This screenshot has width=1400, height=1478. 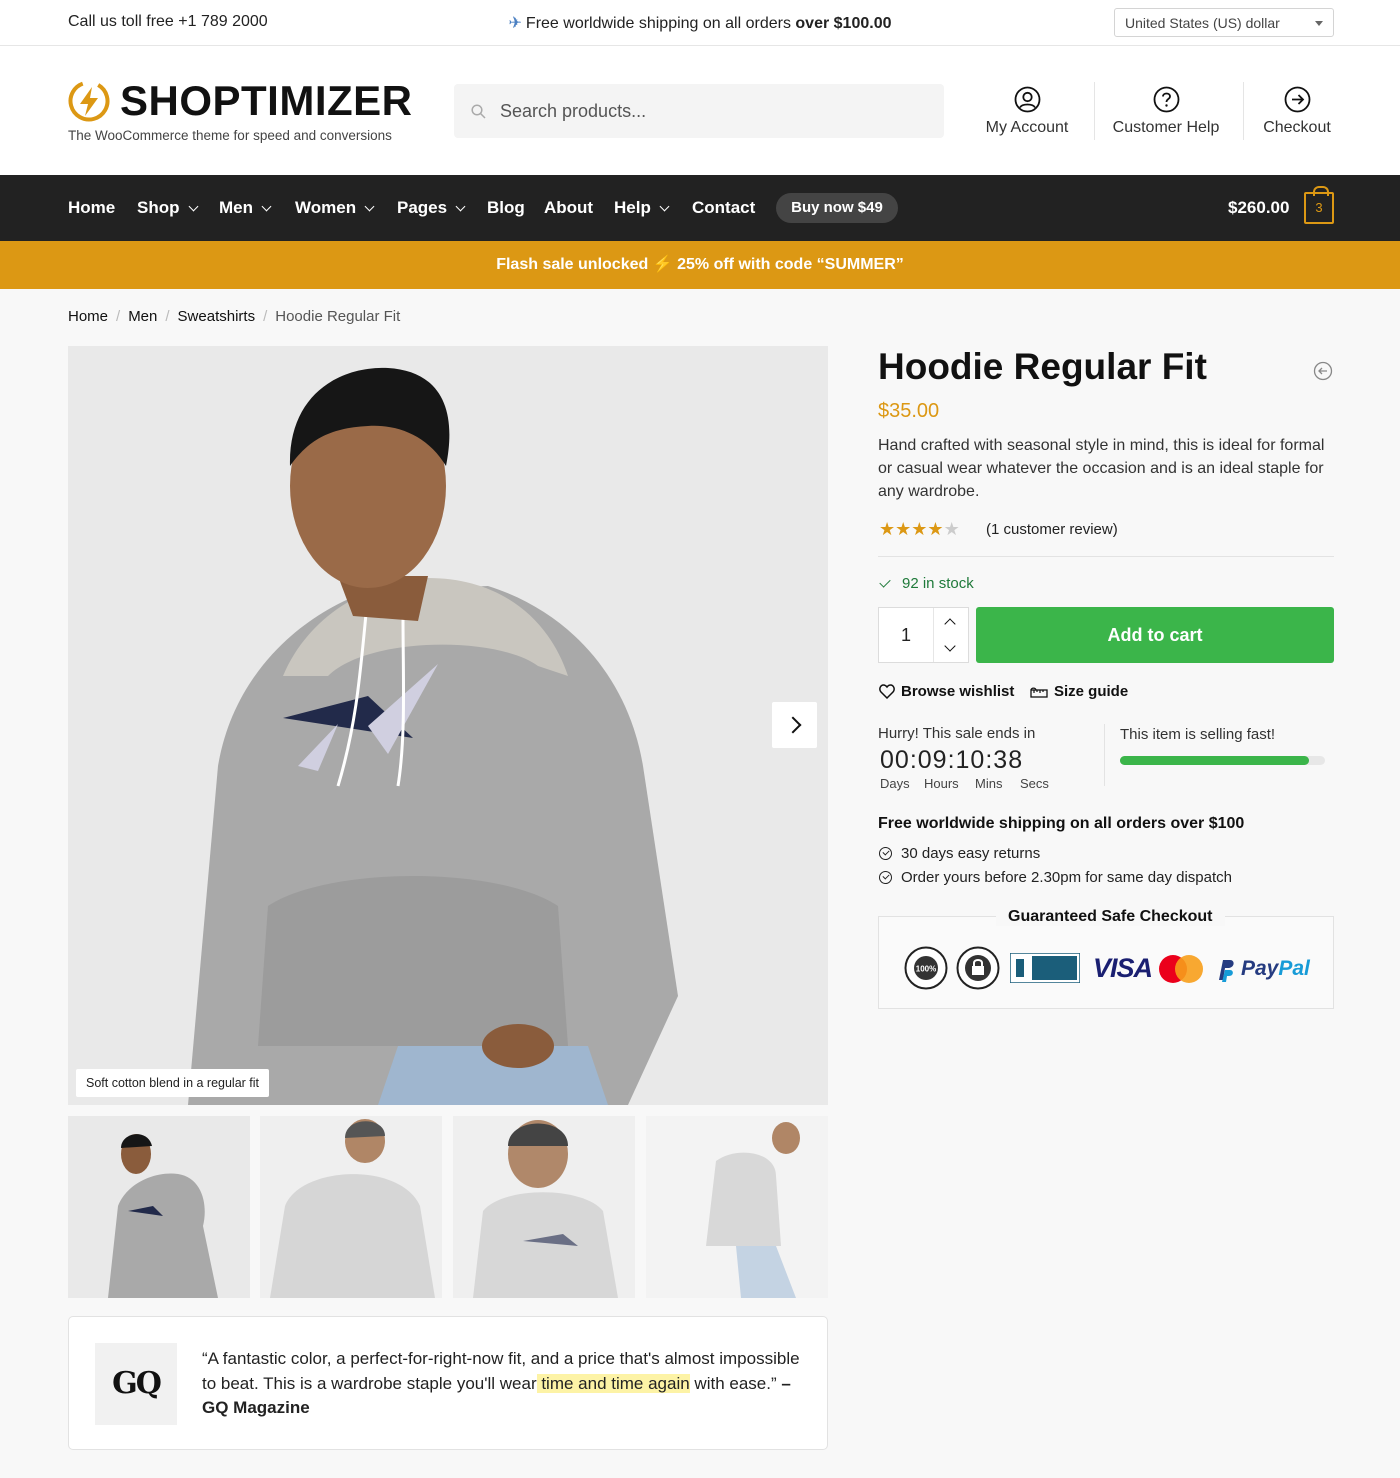 I want to click on stock-status-text: 92 in stock, so click(x=938, y=583).